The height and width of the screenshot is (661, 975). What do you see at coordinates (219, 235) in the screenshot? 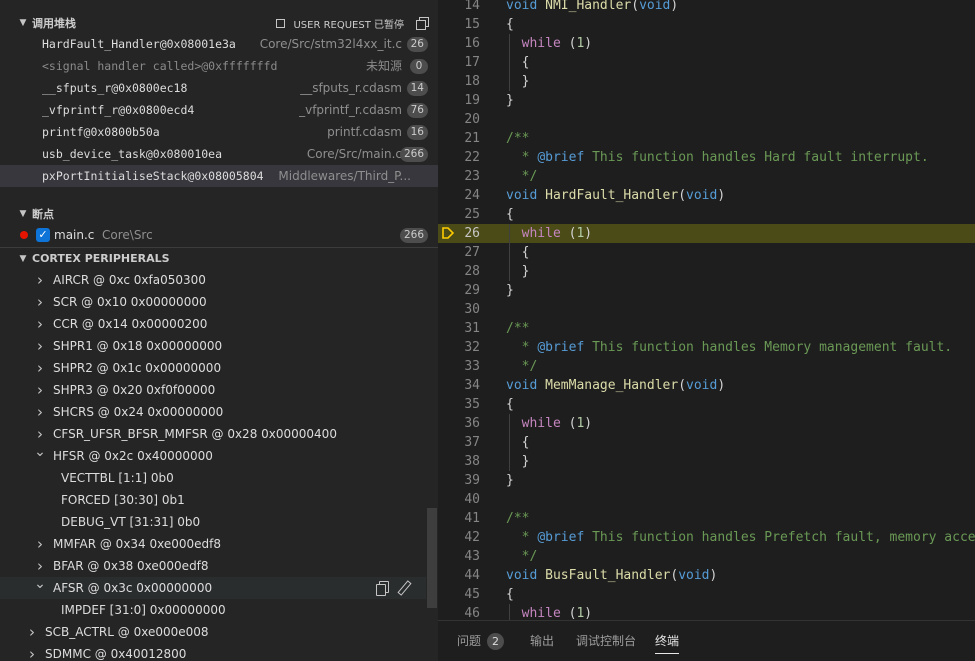
I see `breakpoint-item: ✓ main.c Core\Src 266` at bounding box center [219, 235].